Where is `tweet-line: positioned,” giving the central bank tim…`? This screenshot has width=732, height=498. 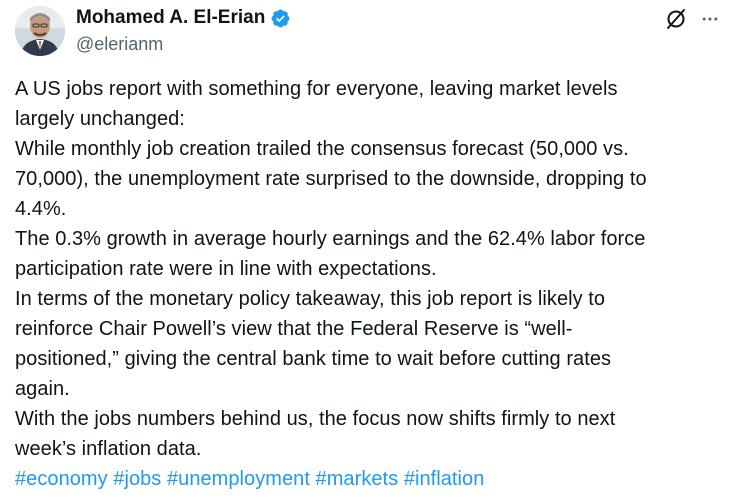
tweet-line: positioned,” giving the central bank tim… is located at coordinates (313, 359).